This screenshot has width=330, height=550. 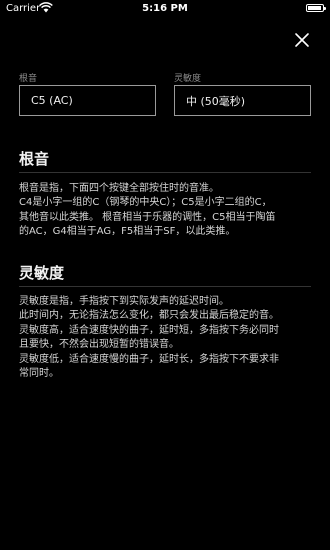 I want to click on battery-fill, so click(x=315, y=8).